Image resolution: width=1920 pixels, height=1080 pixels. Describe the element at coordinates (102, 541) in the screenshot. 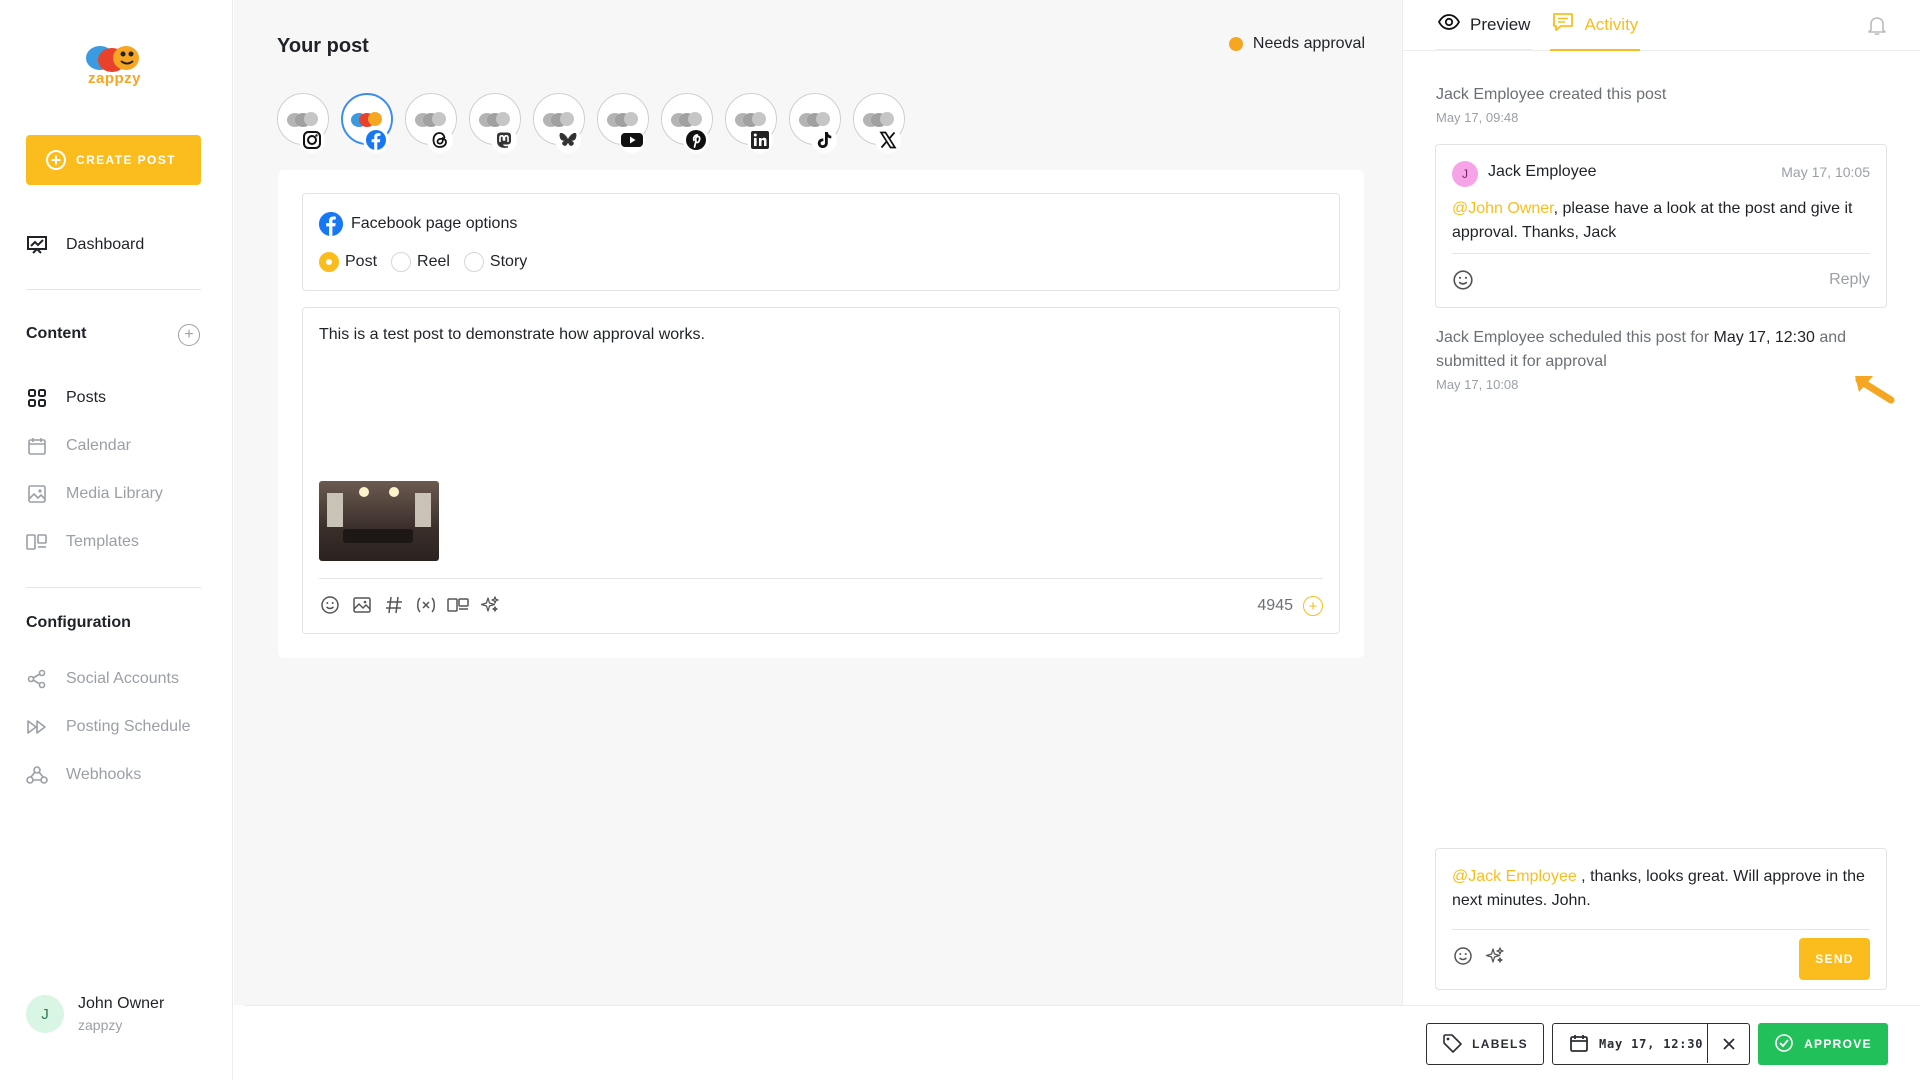

I see `sidebar-item-label: Templates` at that location.